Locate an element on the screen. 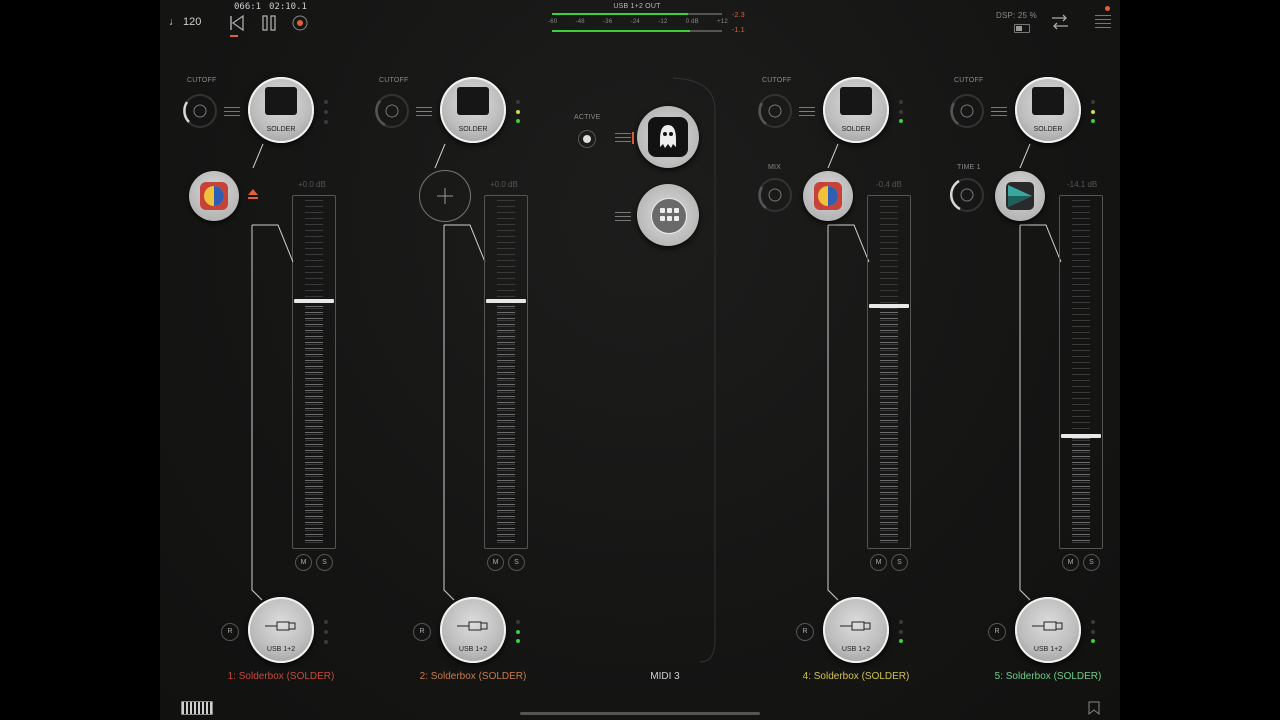 The height and width of the screenshot is (720, 1280). mix-knob is located at coordinates (774, 195).